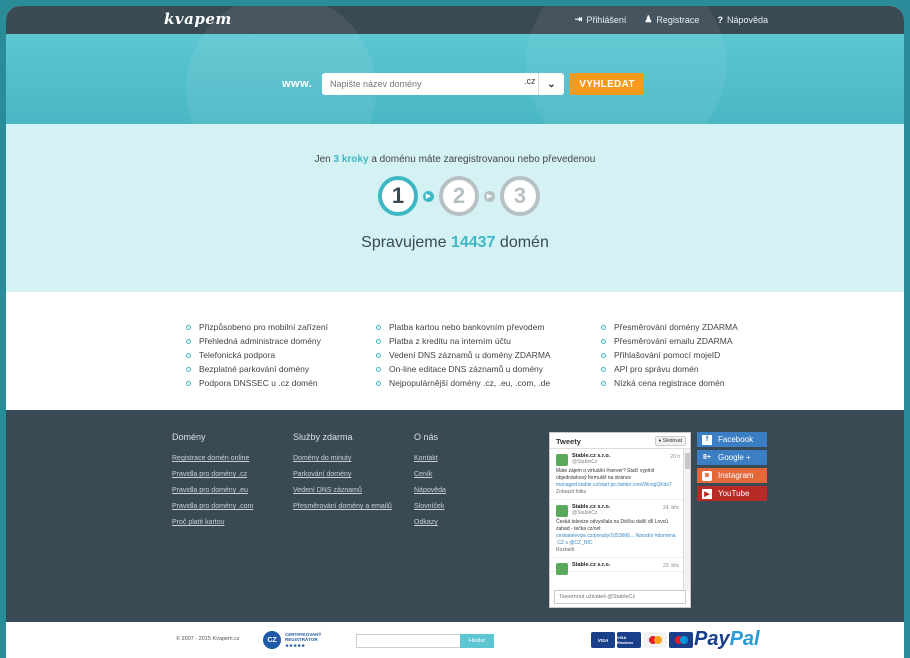 The height and width of the screenshot is (658, 910). I want to click on feature-text: Bezplatné parkování domény, so click(254, 369).